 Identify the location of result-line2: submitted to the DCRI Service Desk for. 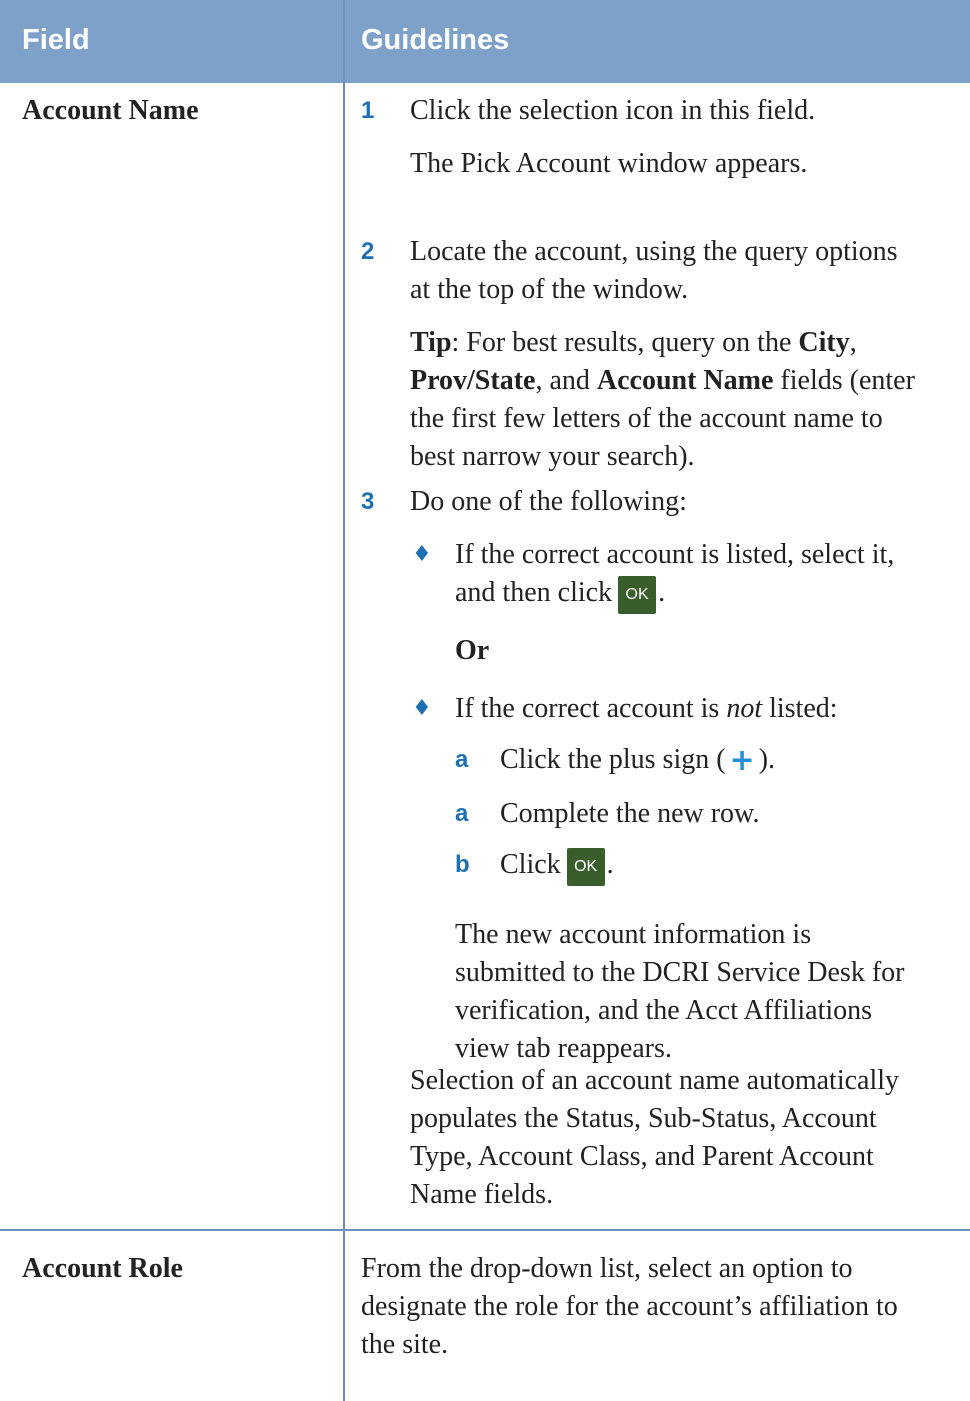
(680, 972).